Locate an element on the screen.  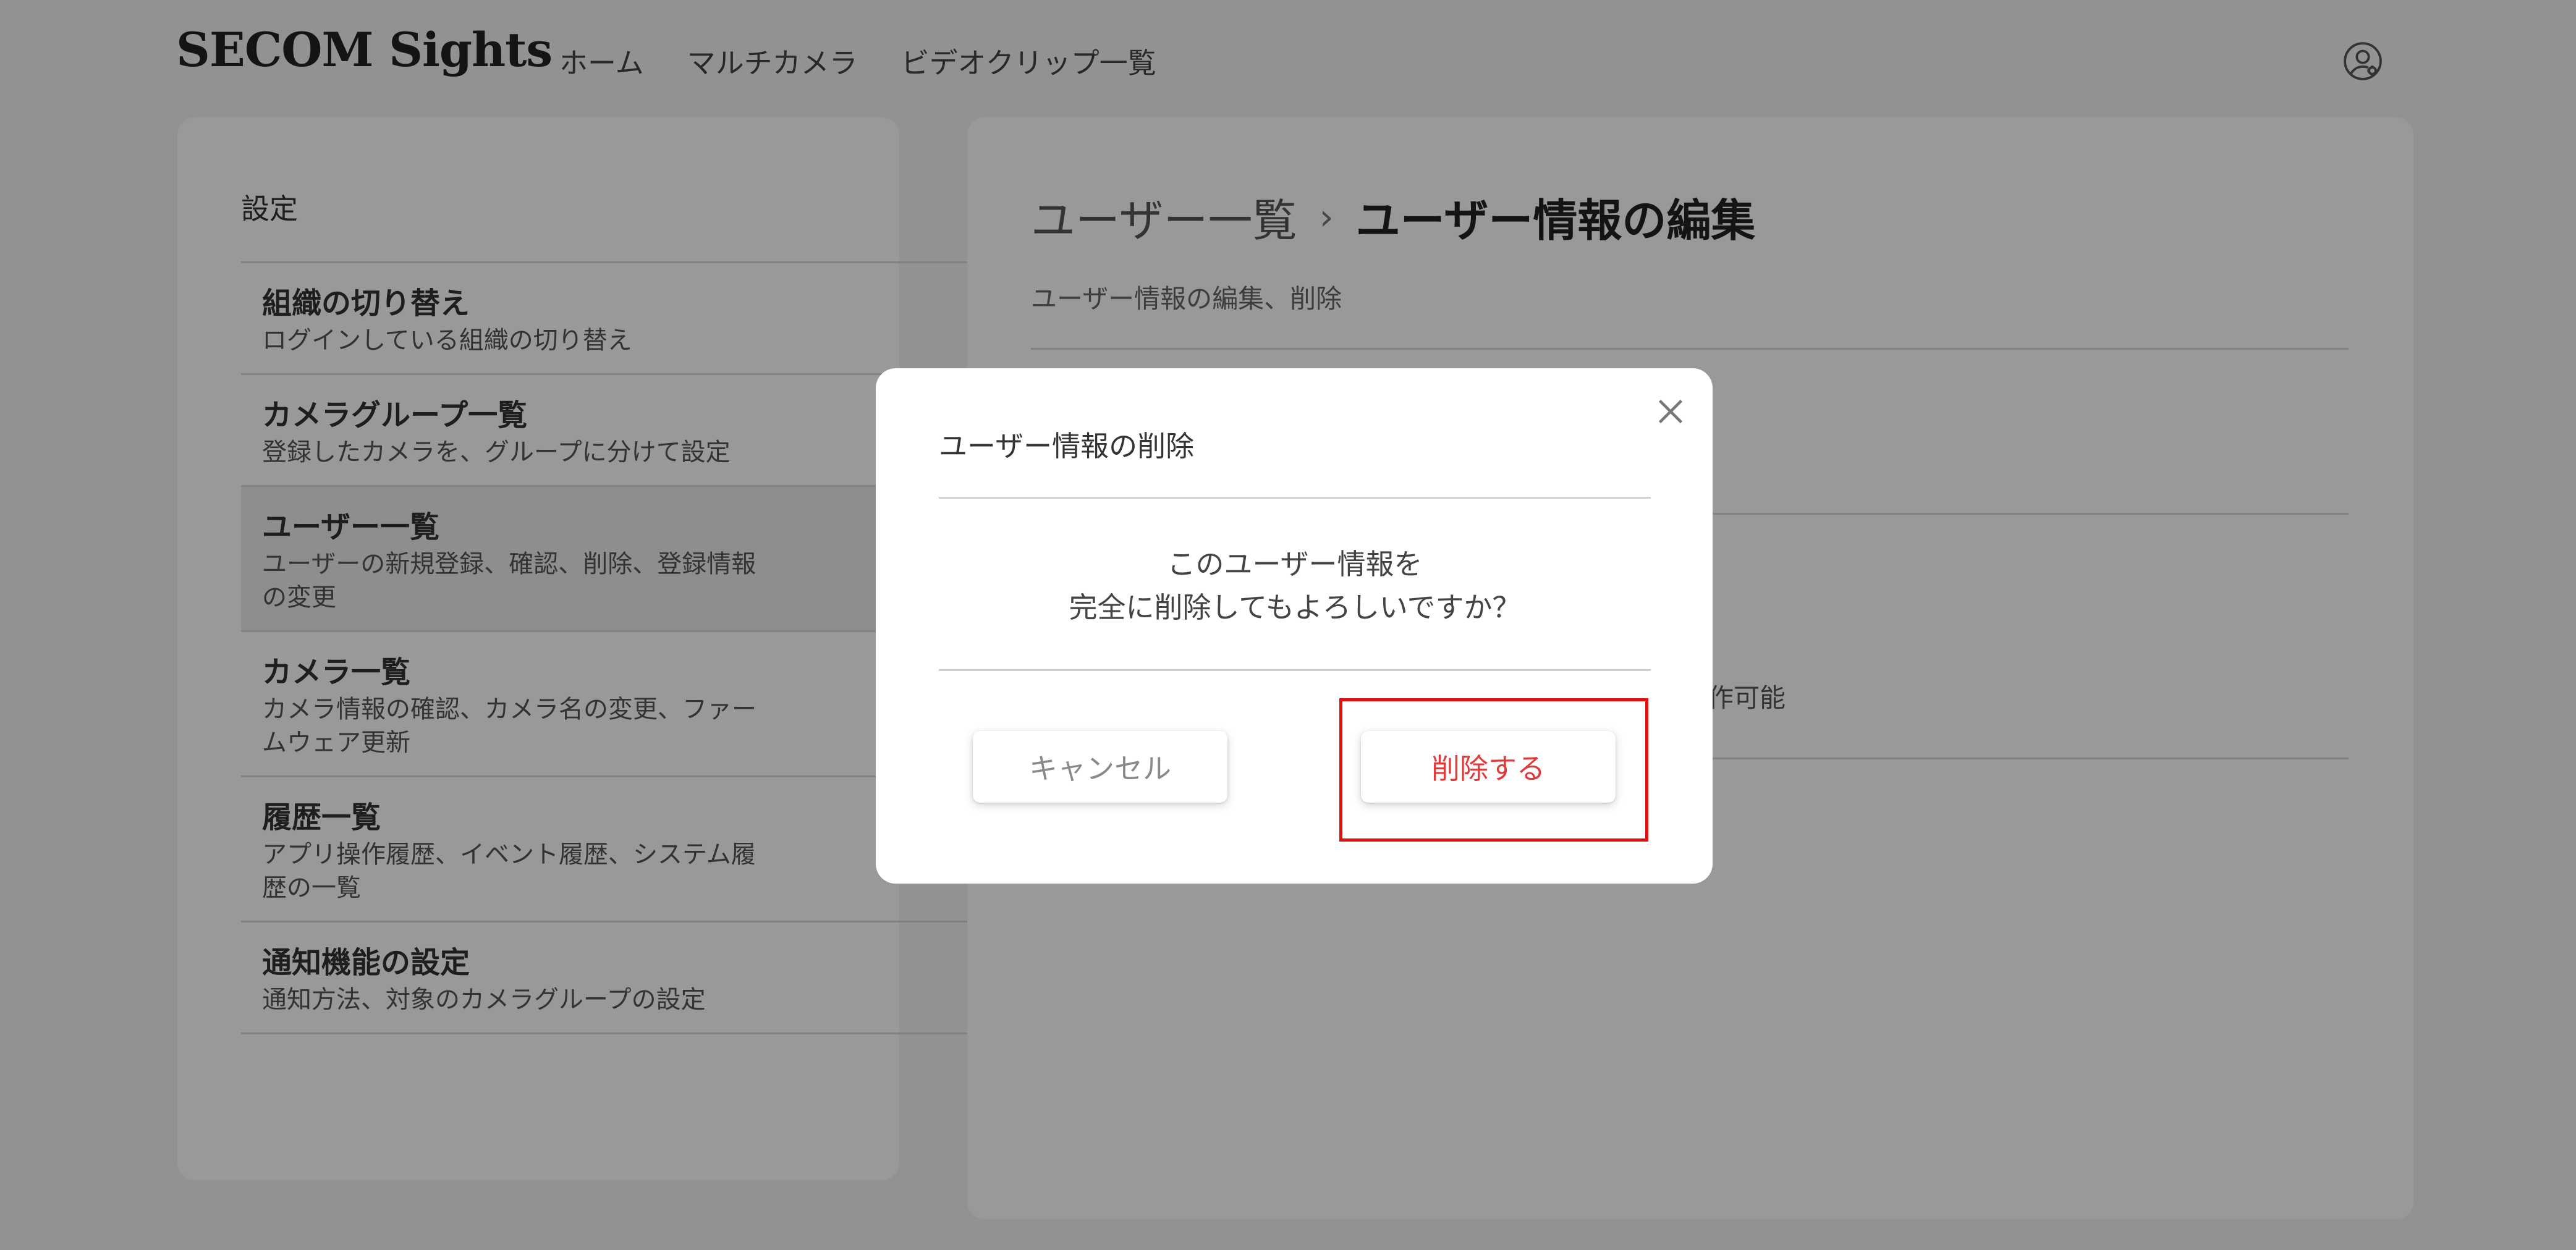
dialog-message: このユーザー情報を 完全に削除してもよろしいですか？ is located at coordinates (1295, 586).